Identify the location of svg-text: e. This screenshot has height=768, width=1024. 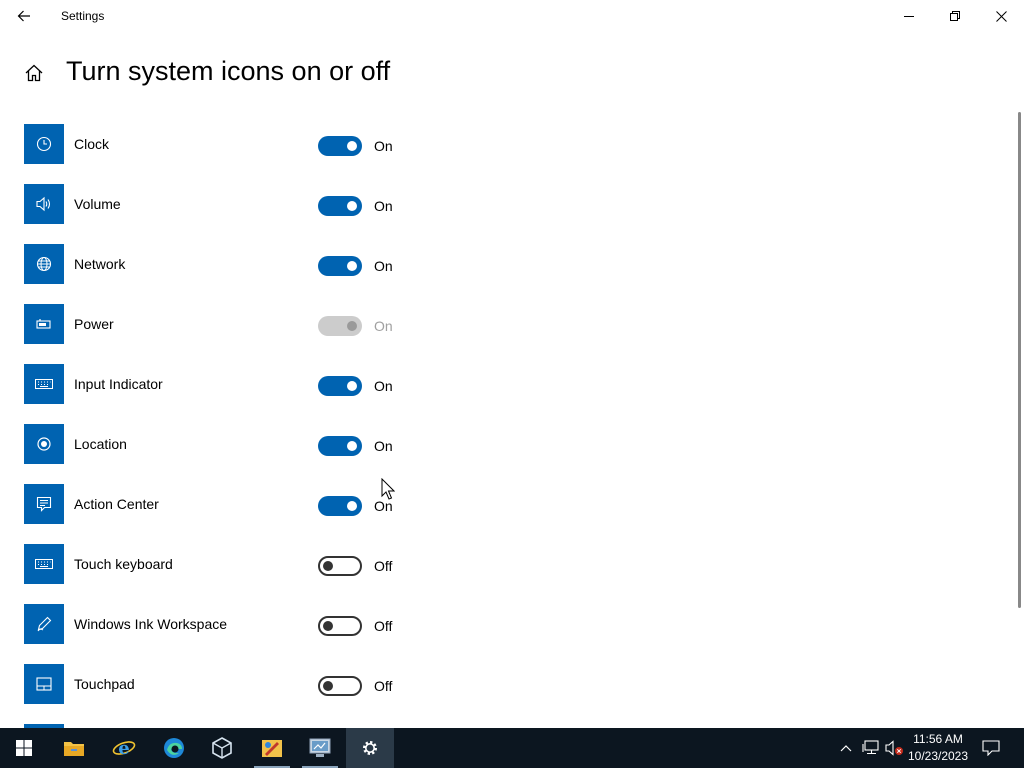
(123, 748).